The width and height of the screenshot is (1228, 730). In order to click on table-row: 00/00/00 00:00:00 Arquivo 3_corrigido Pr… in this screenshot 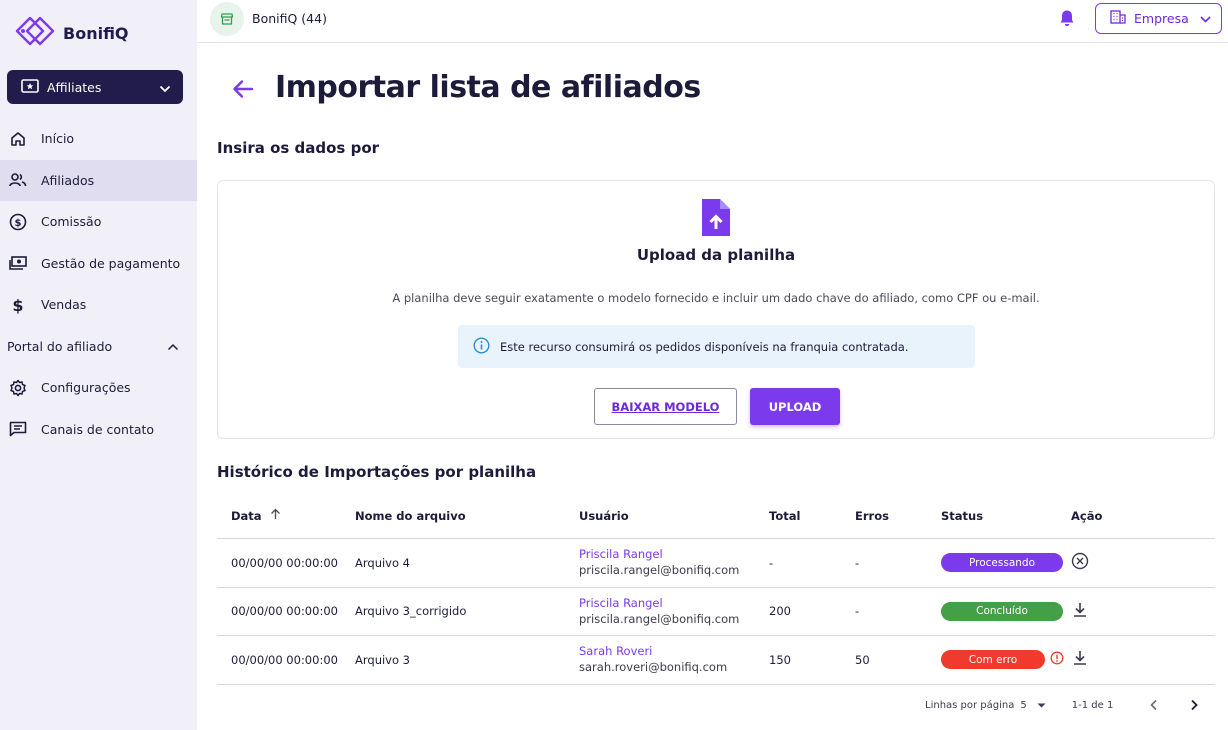, I will do `click(716, 612)`.